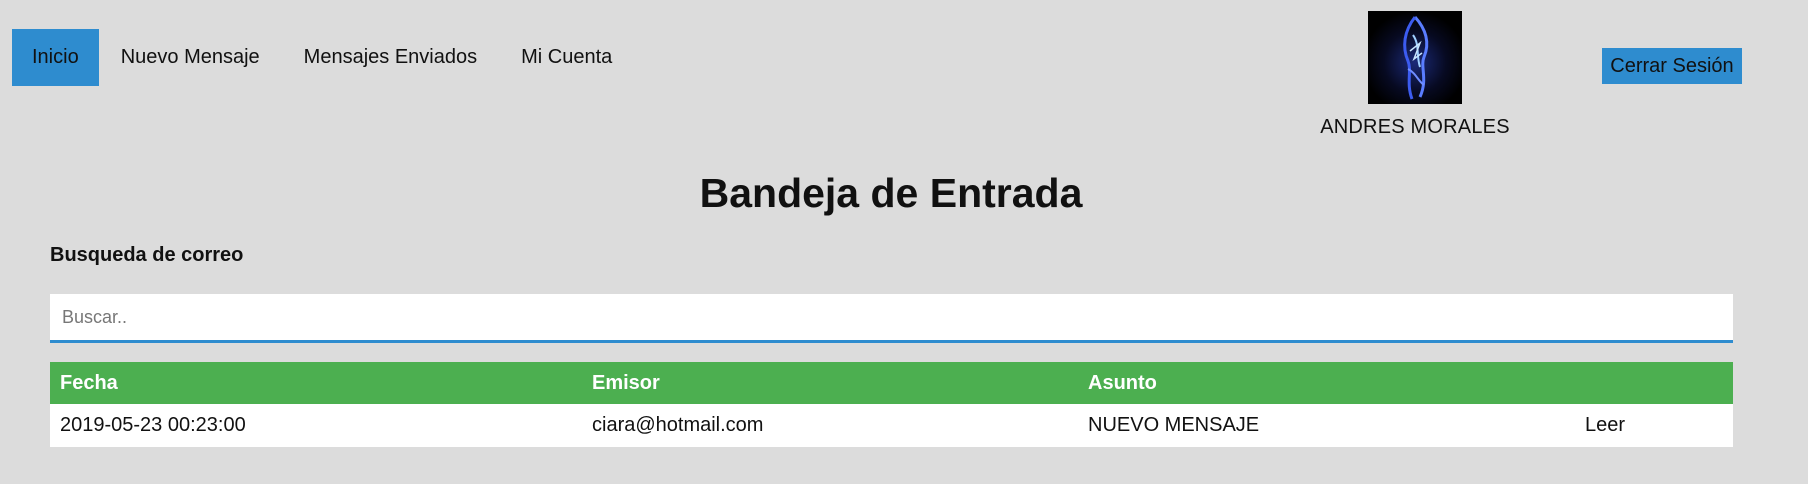 The height and width of the screenshot is (484, 1808). I want to click on cell-asunto: NUEVO MENSAJE, so click(1326, 425).